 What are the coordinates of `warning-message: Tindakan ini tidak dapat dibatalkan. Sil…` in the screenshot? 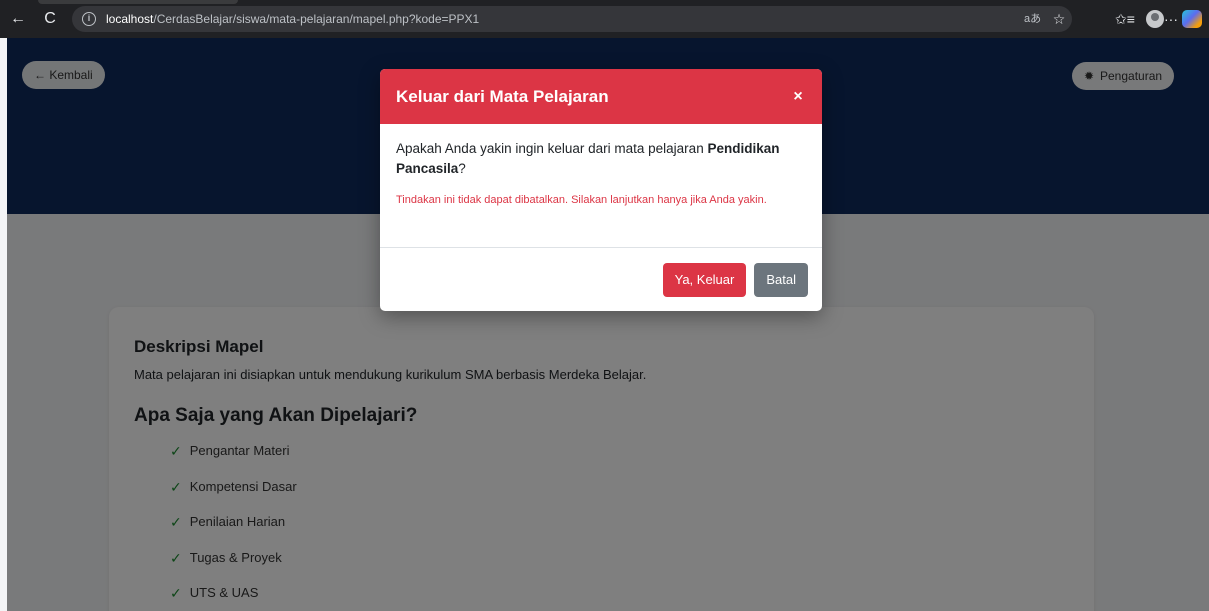 It's located at (581, 200).